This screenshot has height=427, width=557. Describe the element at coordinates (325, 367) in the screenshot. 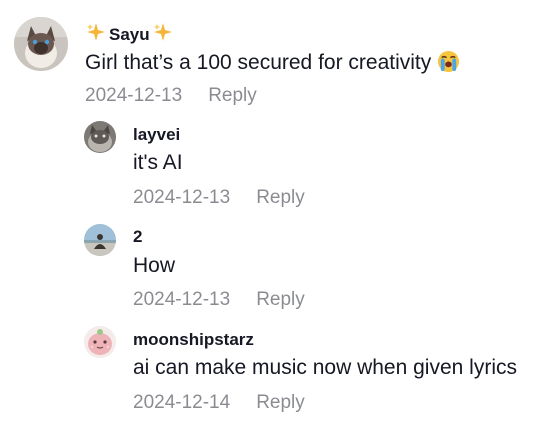

I see `comment-text: ai can make music now when given lyrics` at that location.